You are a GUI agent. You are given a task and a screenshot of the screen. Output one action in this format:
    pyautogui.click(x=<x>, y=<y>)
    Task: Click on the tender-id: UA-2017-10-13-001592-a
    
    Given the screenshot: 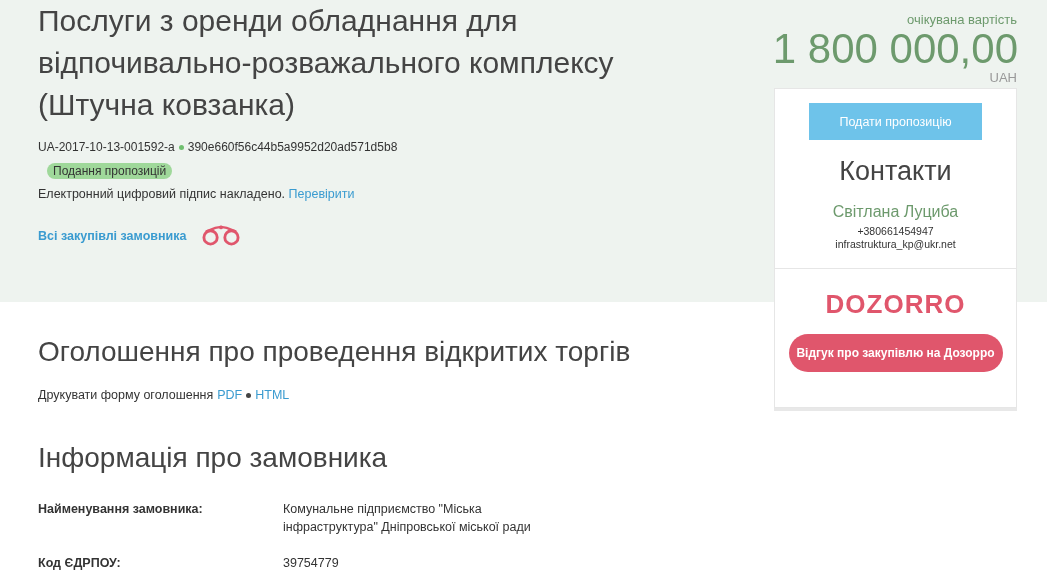 What is the action you would take?
    pyautogui.click(x=106, y=147)
    